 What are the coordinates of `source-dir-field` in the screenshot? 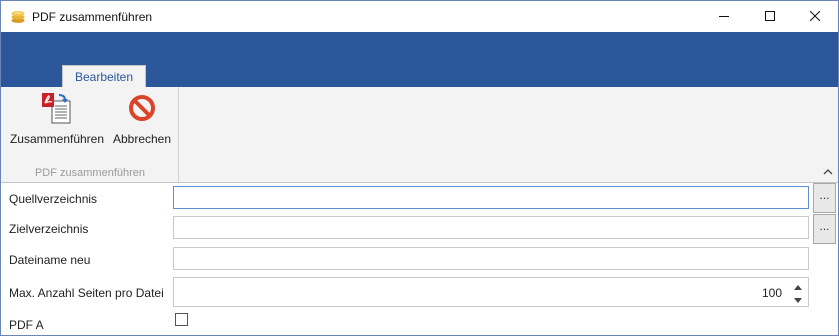 It's located at (491, 197).